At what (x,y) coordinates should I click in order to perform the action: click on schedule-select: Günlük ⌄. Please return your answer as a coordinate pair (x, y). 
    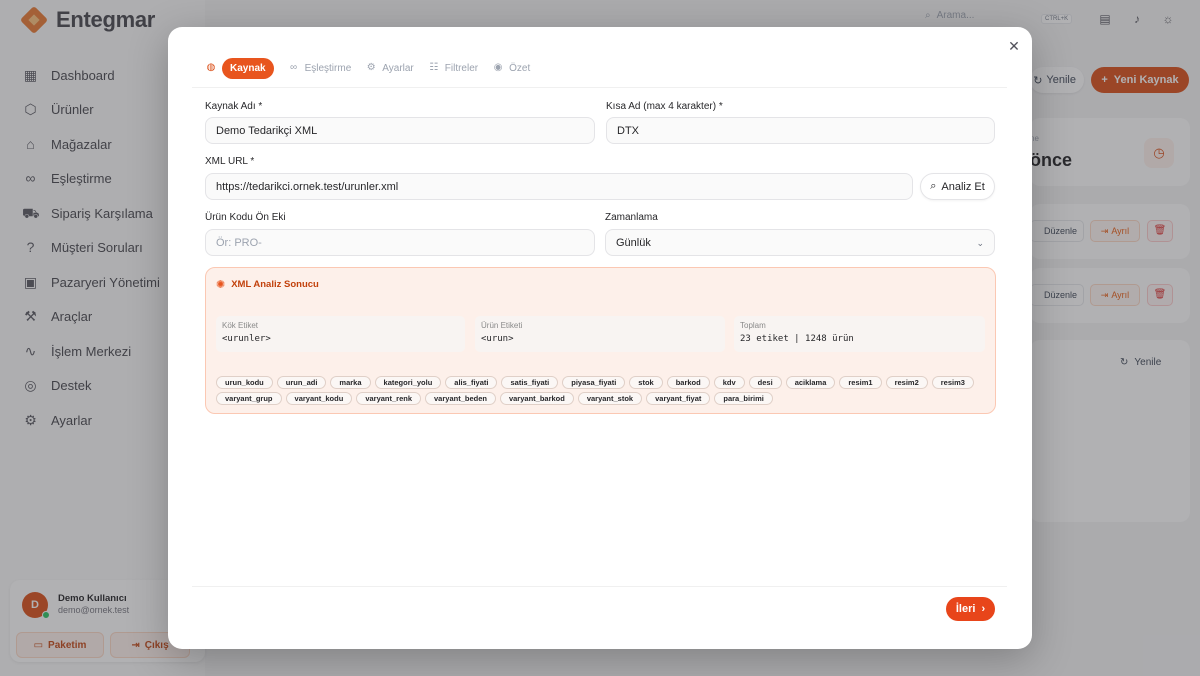
    Looking at the image, I should click on (800, 242).